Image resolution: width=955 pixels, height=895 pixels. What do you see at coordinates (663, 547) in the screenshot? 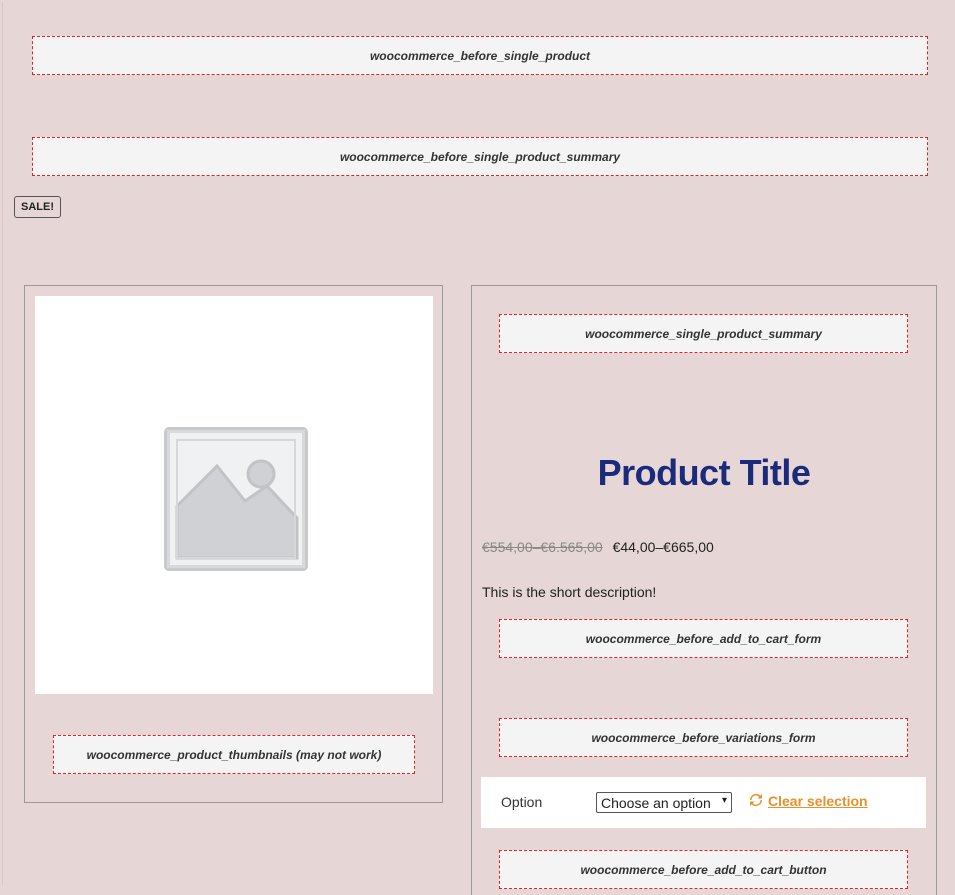
I see `price-sale: €44,00–€665,00` at bounding box center [663, 547].